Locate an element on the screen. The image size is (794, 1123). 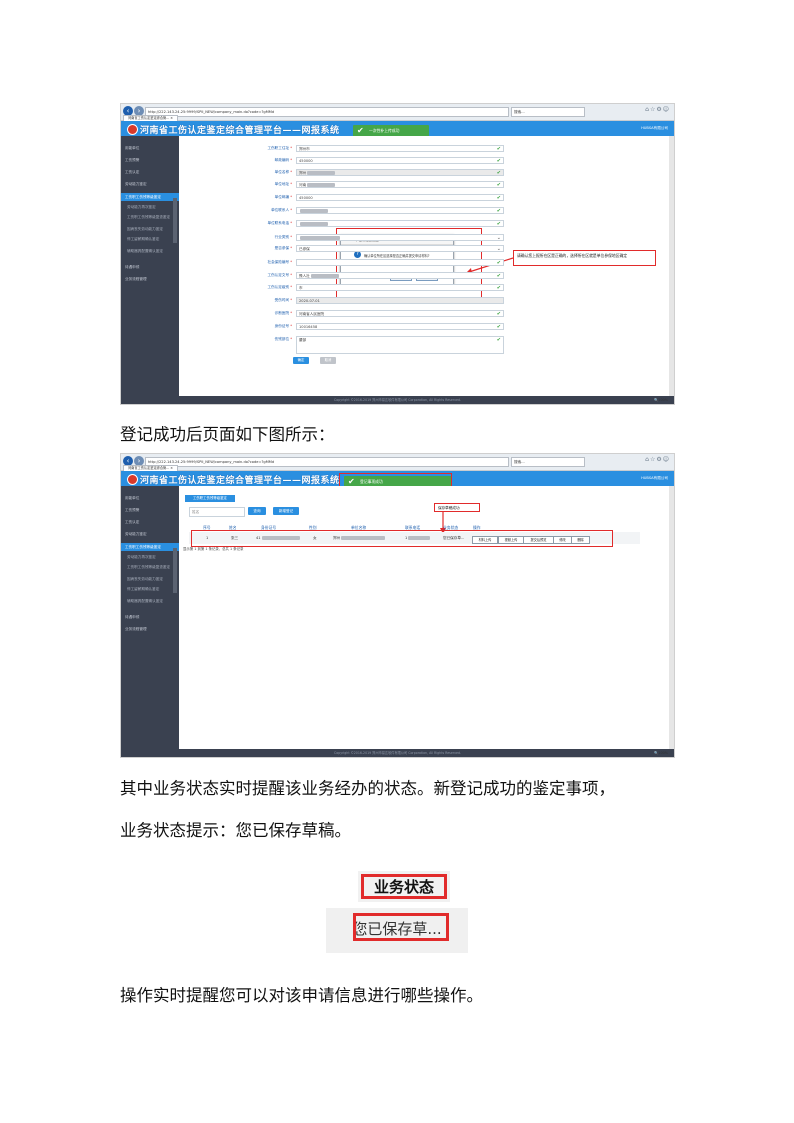
field-label: 诊断医院 * is located at coordinates (257, 313).